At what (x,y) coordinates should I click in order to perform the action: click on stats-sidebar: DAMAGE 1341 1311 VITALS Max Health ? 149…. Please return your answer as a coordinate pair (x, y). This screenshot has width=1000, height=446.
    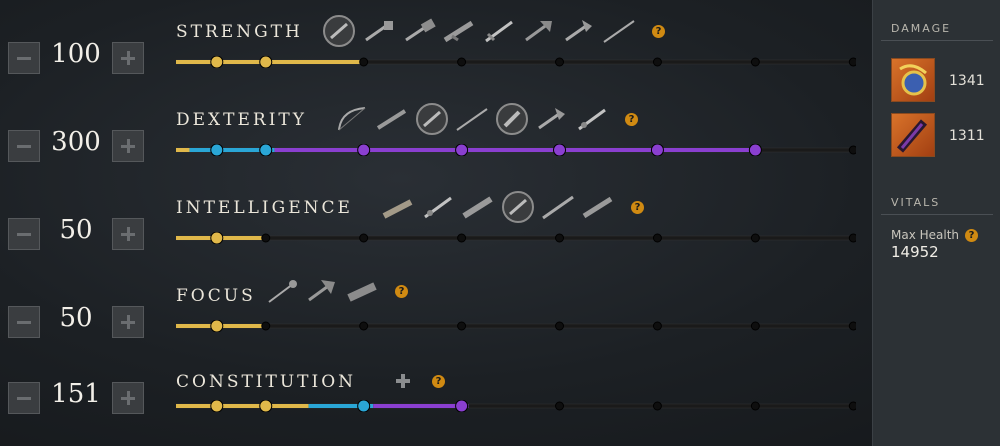
    Looking at the image, I should click on (936, 223).